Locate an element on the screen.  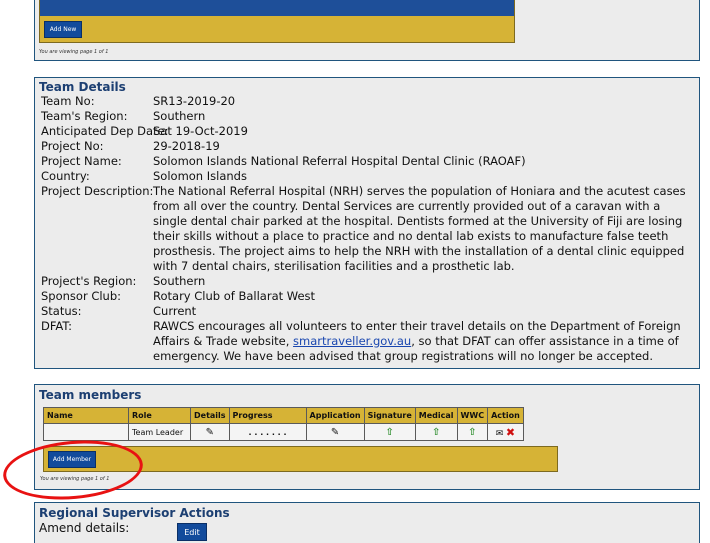
col-name: Name is located at coordinates (86, 415).